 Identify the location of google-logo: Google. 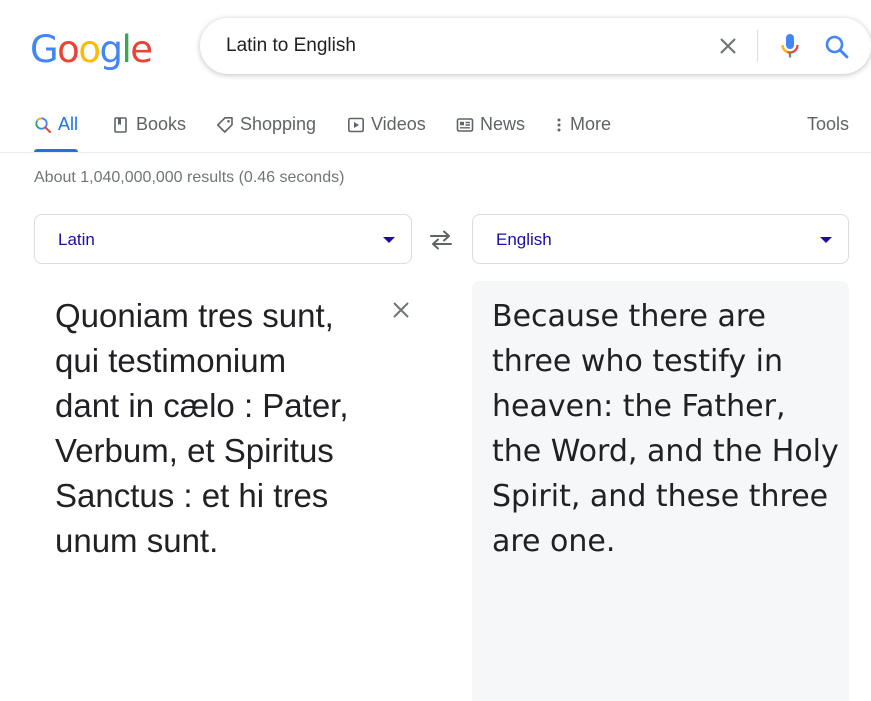
(91, 49).